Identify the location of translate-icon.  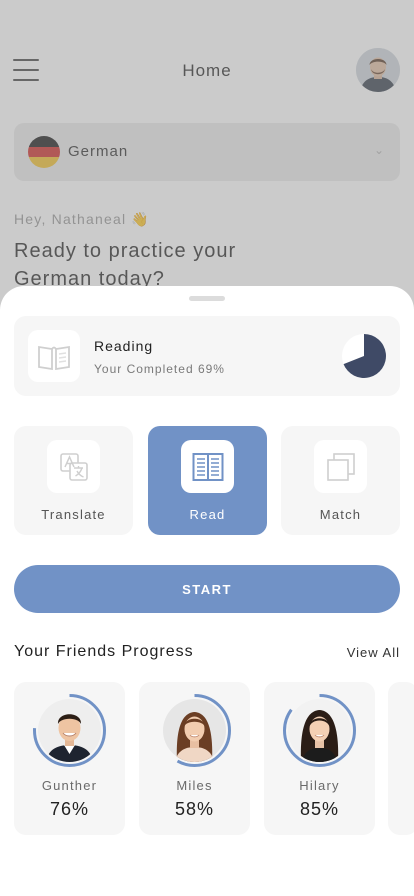
(73, 466).